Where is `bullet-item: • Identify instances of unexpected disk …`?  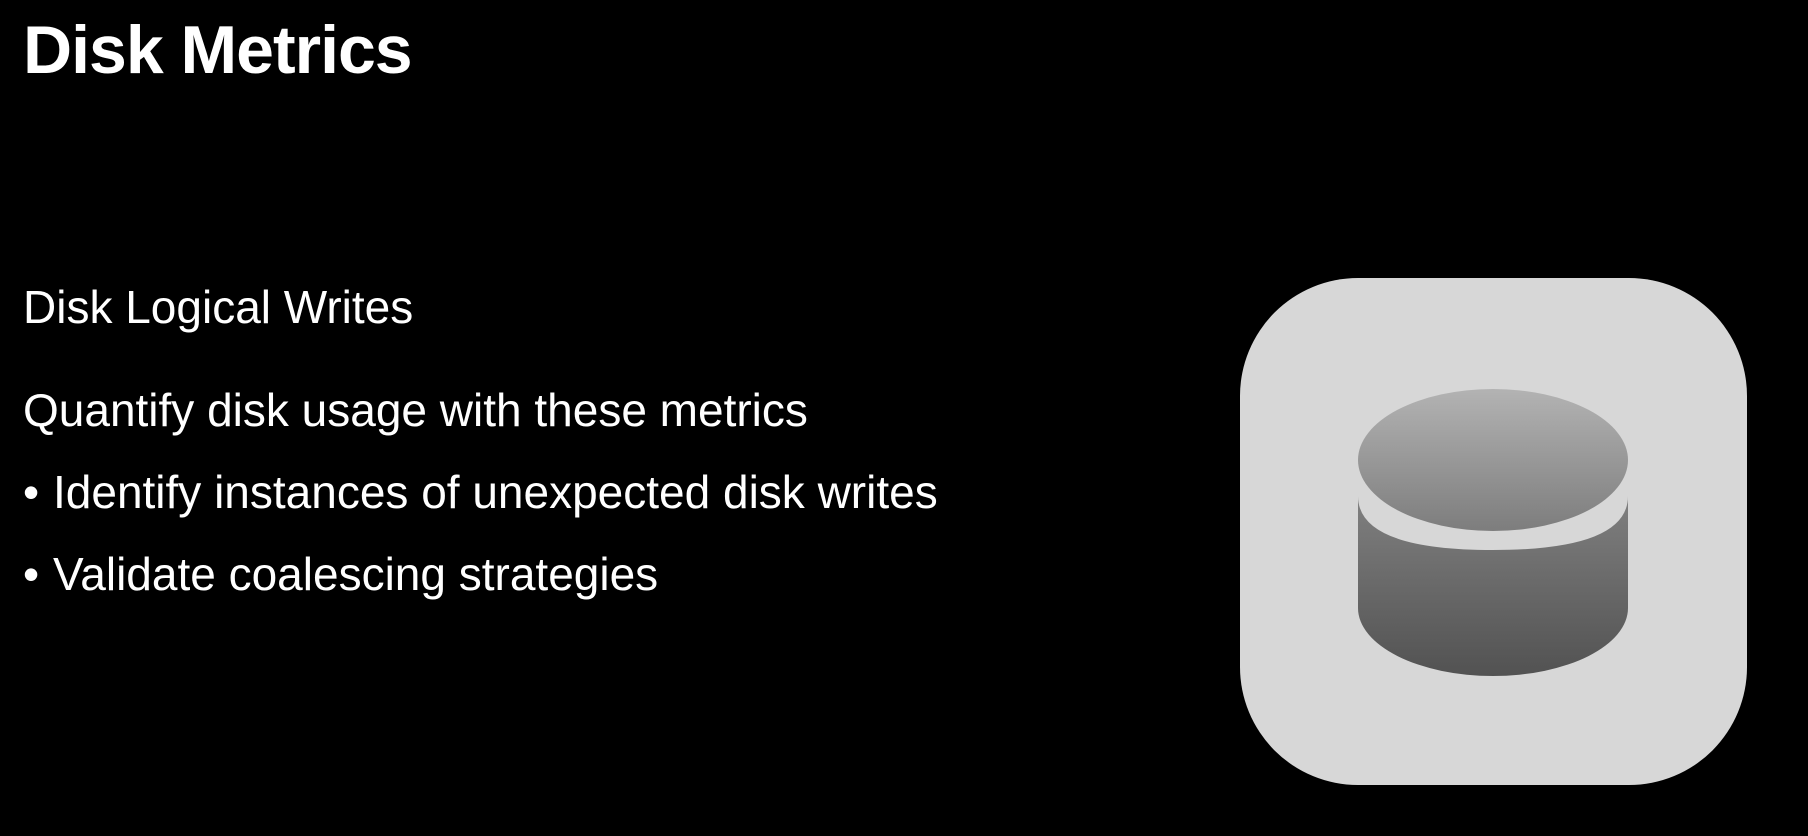 bullet-item: • Identify instances of unexpected disk … is located at coordinates (598, 492).